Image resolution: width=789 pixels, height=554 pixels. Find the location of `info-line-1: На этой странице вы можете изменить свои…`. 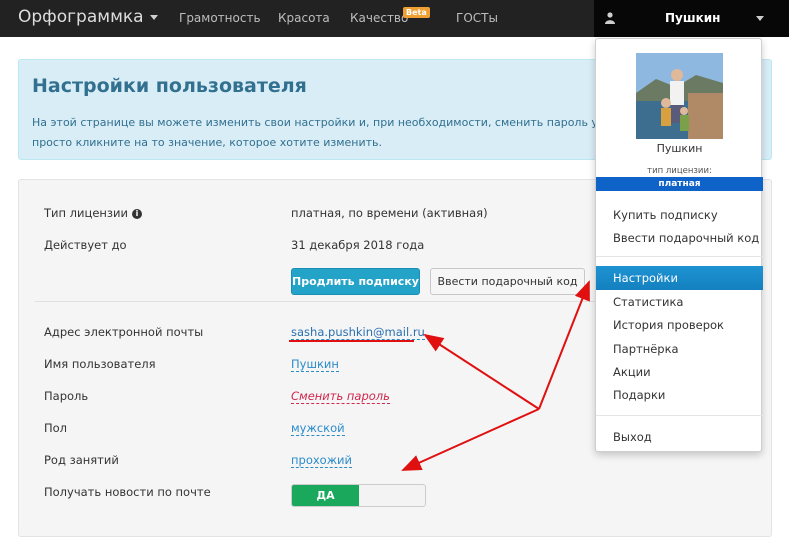

info-line-1: На этой странице вы можете изменить свои… is located at coordinates (335, 122).